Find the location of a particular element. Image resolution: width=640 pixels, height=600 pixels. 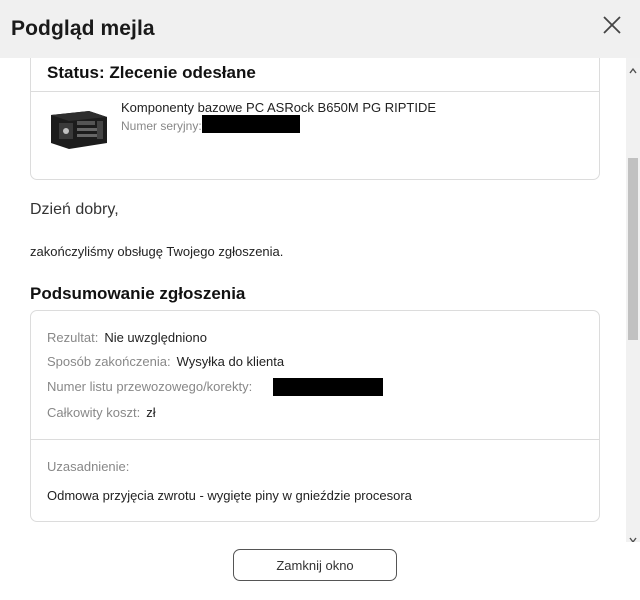

row-value: zł is located at coordinates (151, 412).